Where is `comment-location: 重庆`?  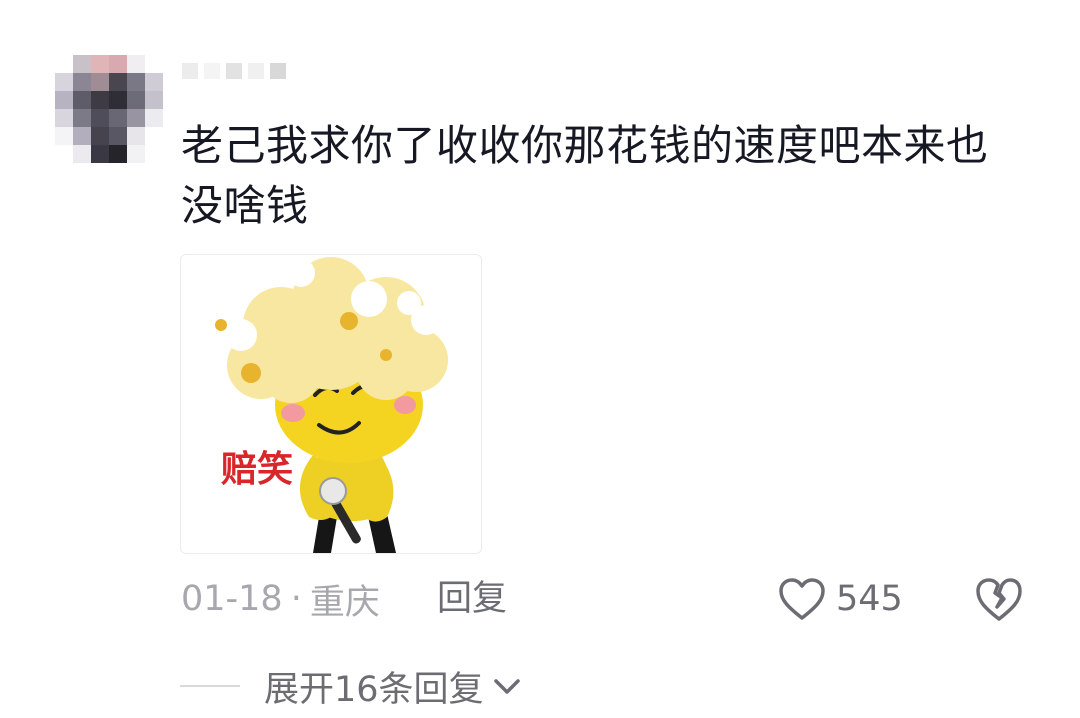 comment-location: 重庆 is located at coordinates (344, 602).